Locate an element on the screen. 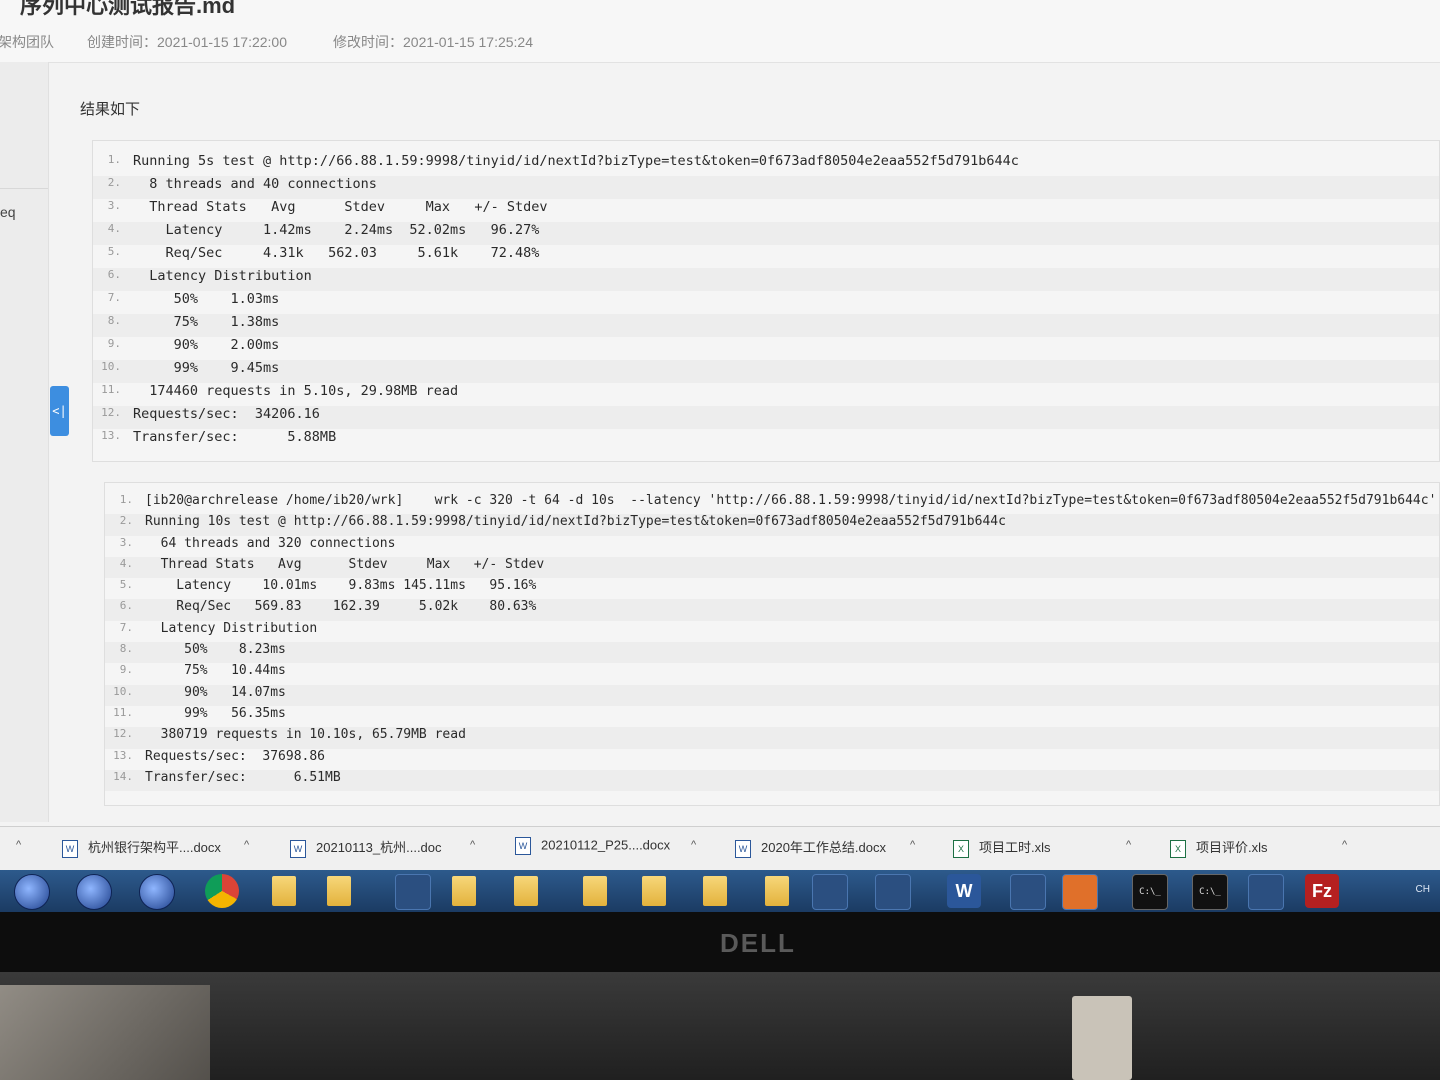 This screenshot has height=1080, width=1440. code-line: 10. 90% 14.07ms is located at coordinates (772, 695).